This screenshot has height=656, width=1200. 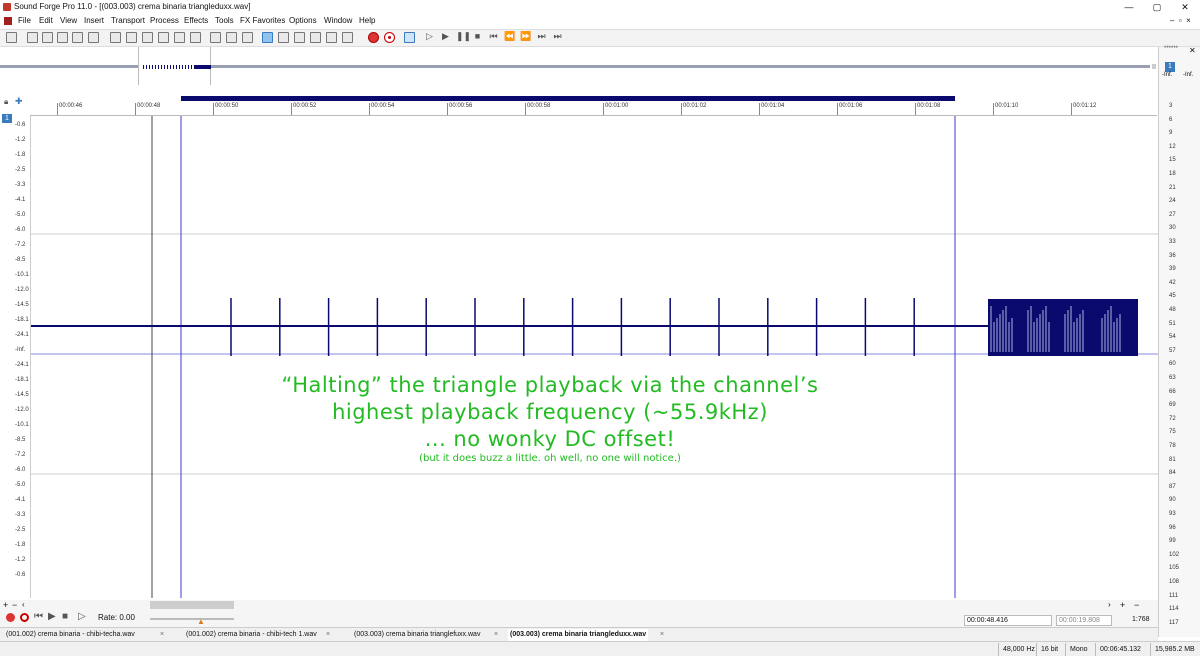 I want to click on menu-edit: Edit, so click(x=46, y=20).